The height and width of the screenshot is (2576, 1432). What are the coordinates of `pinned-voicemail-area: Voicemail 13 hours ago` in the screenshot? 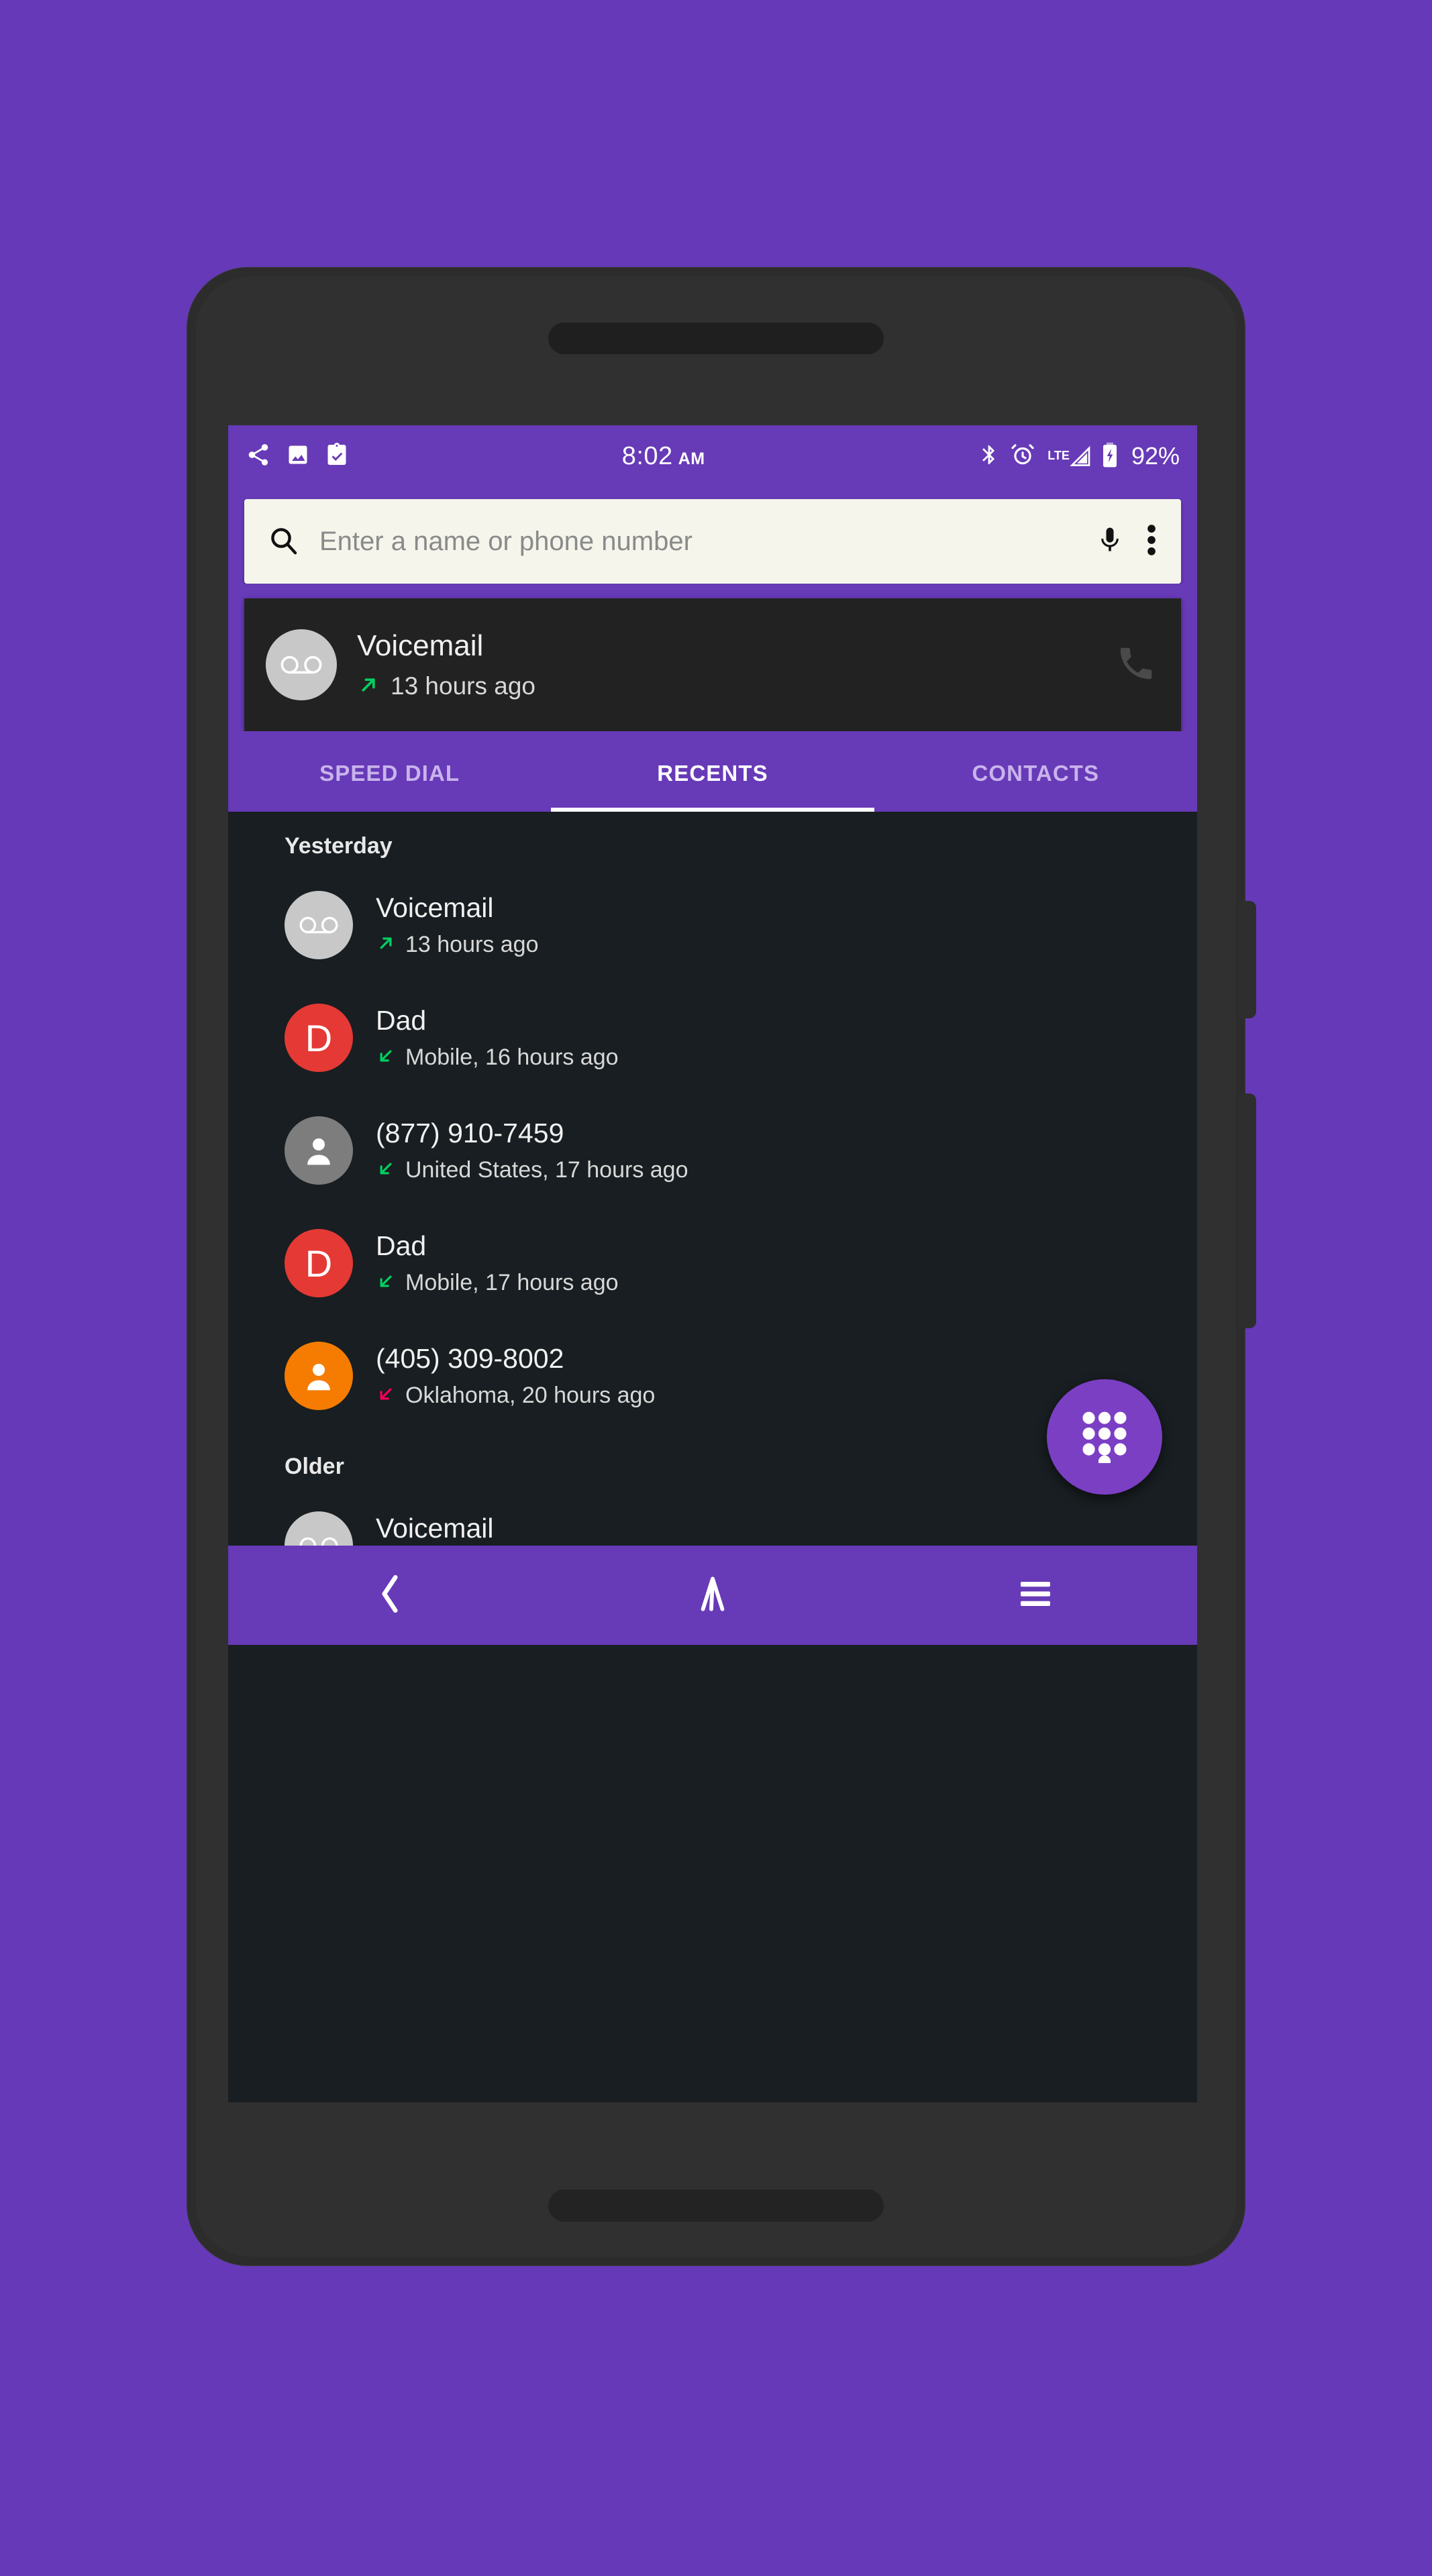 It's located at (713, 657).